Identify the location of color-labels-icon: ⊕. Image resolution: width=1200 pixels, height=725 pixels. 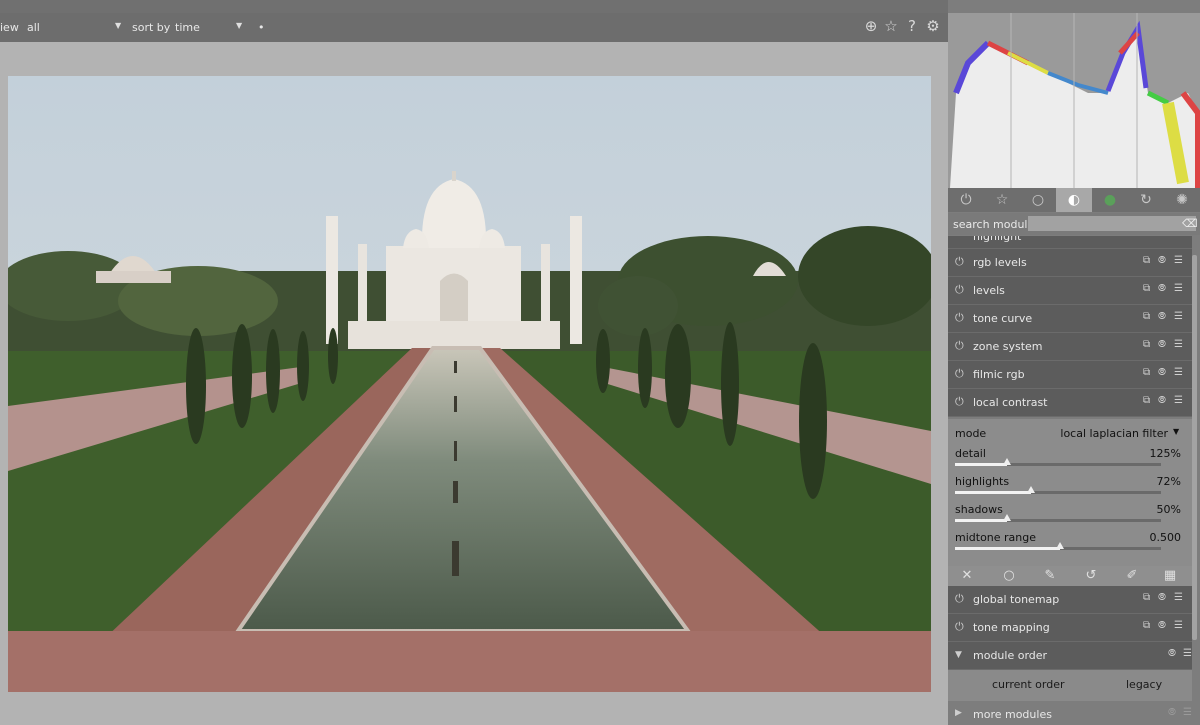
(871, 26).